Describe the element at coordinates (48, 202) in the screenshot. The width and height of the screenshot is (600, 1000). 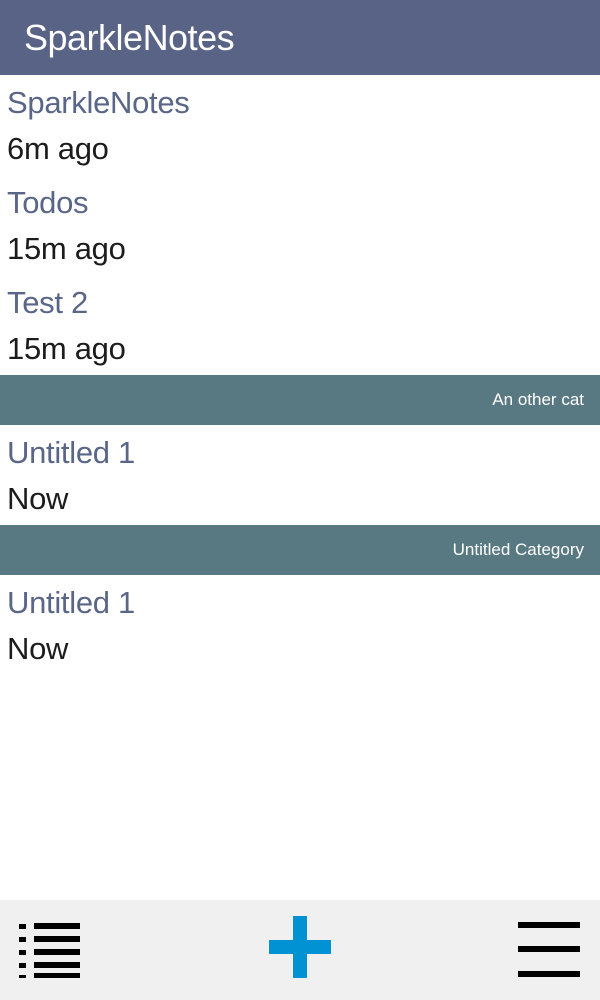
I see `note-title: Todos` at that location.